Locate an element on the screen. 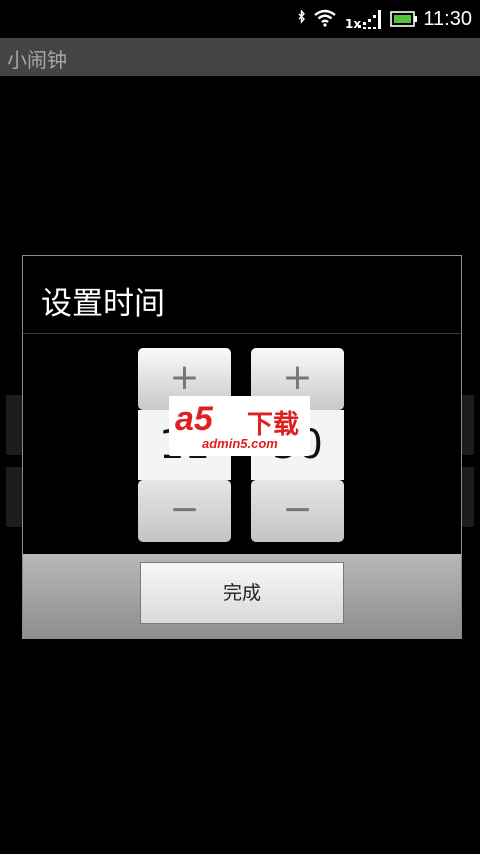  minute-decrement-button: − is located at coordinates (297, 511).